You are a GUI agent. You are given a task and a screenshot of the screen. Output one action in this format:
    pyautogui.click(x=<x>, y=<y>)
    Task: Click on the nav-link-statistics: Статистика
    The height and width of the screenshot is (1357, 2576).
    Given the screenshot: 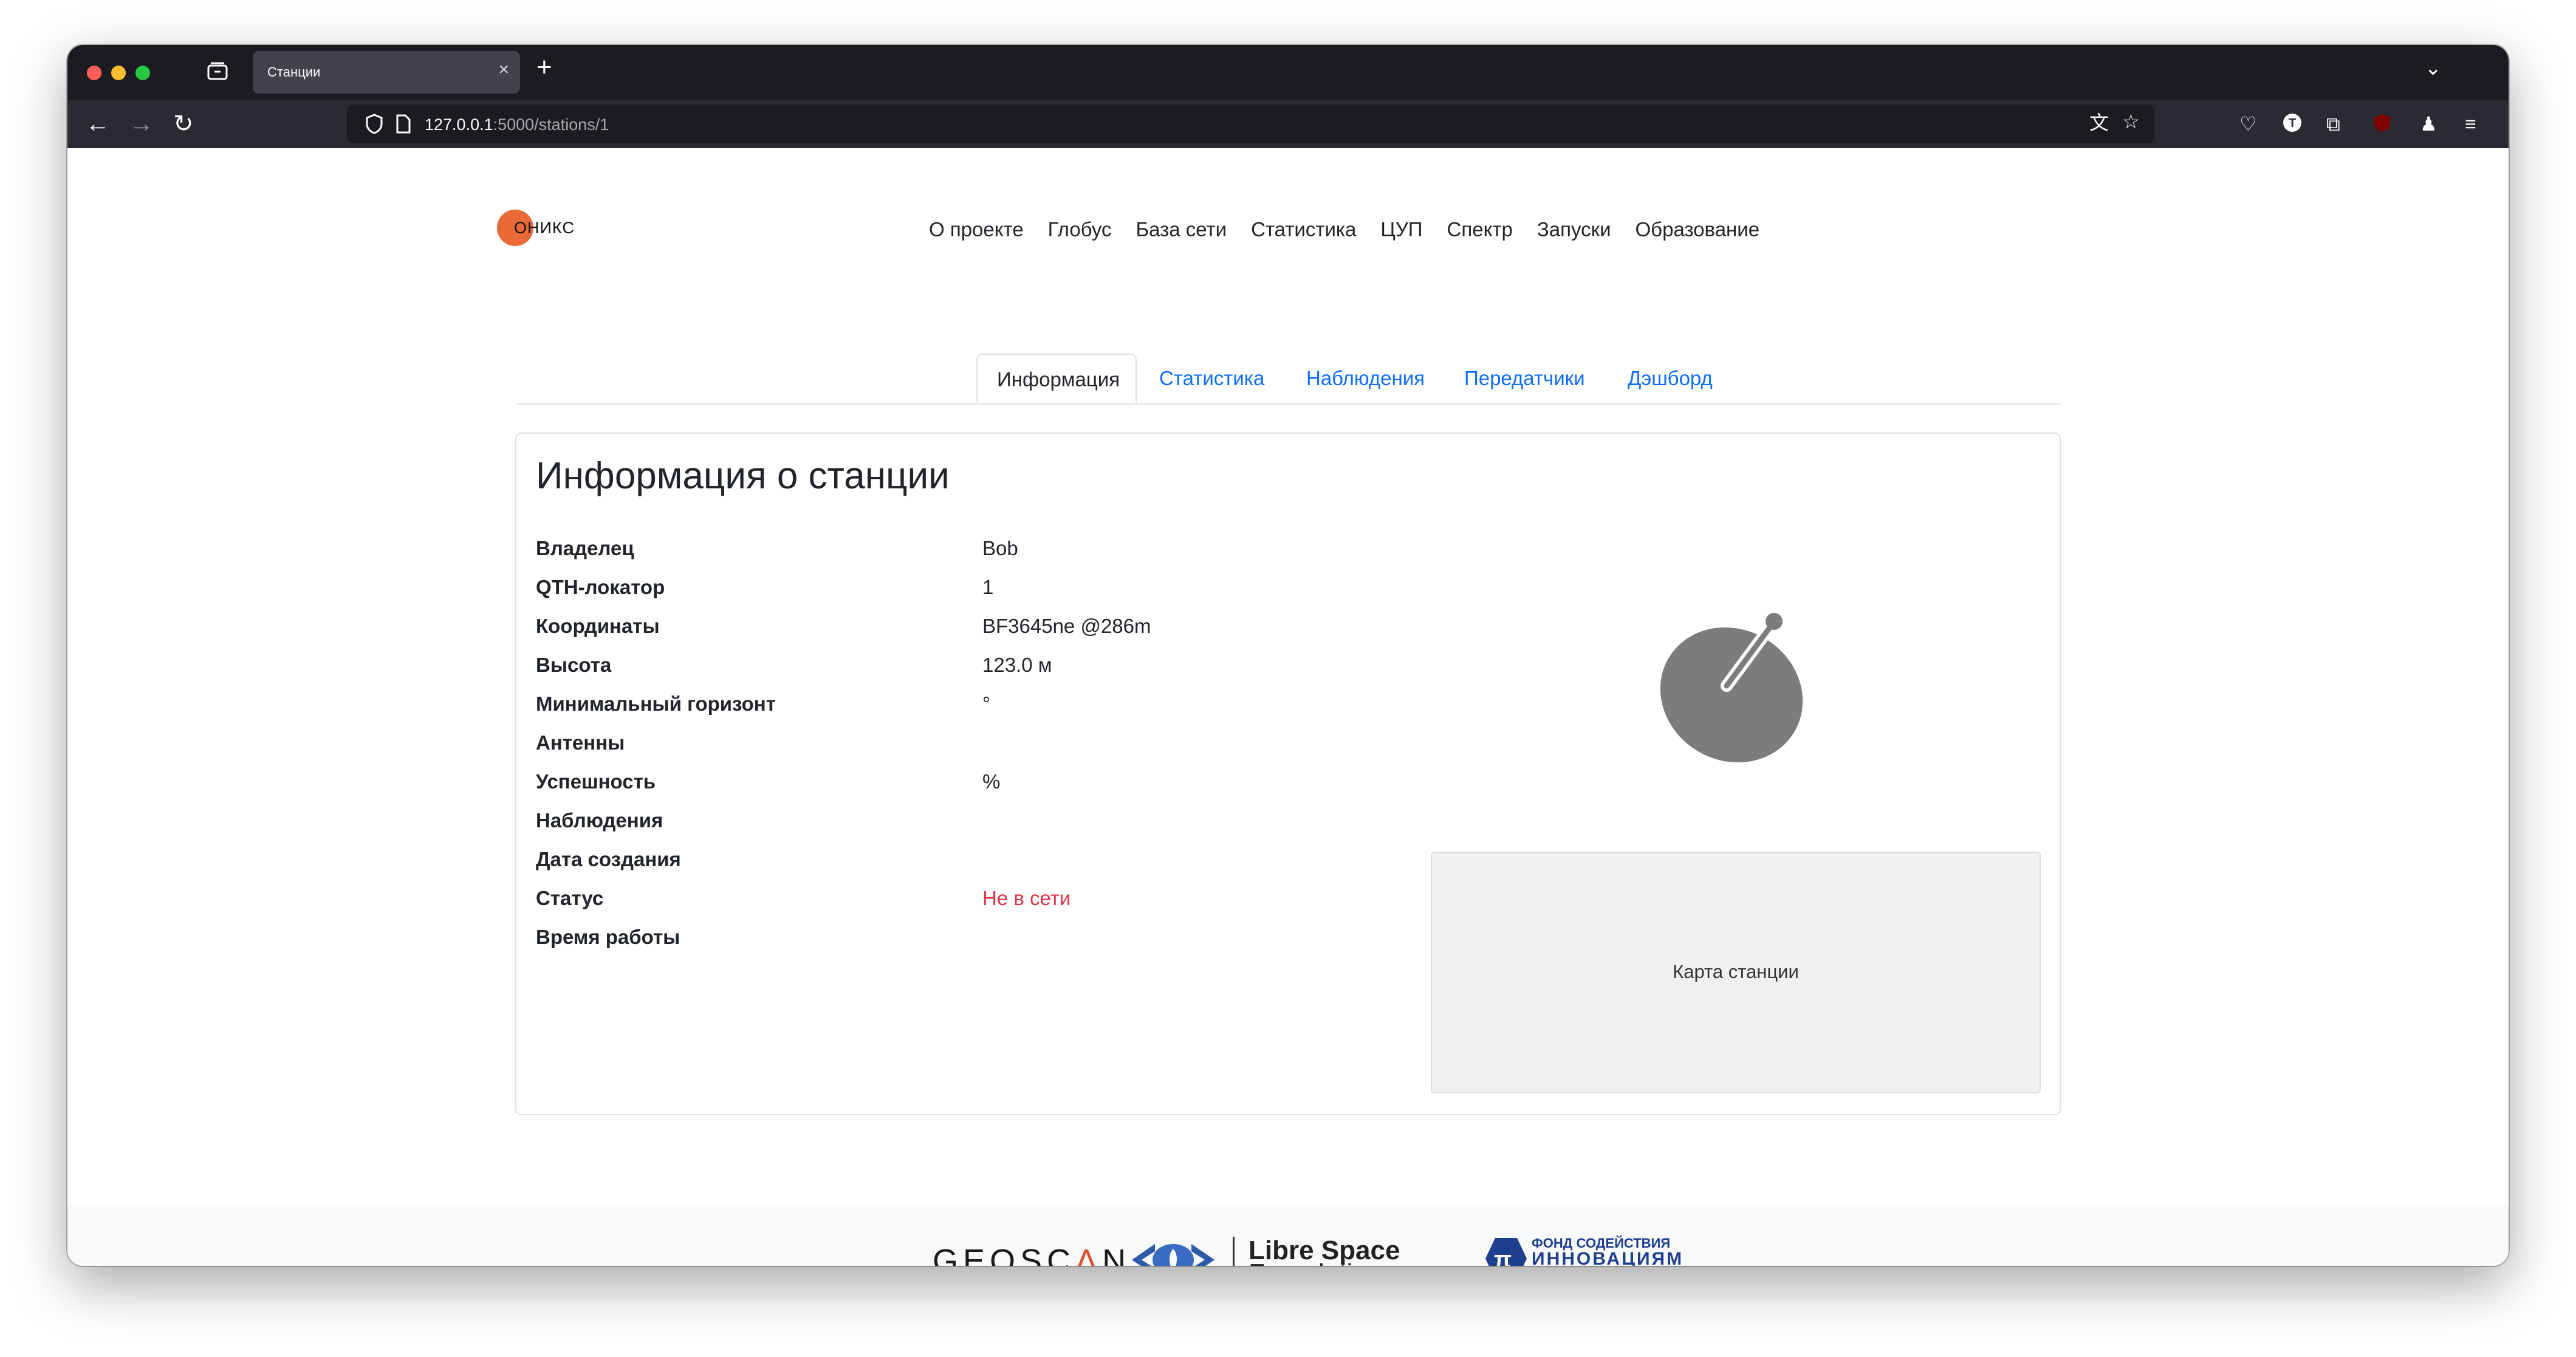 What is the action you would take?
    pyautogui.click(x=1303, y=229)
    